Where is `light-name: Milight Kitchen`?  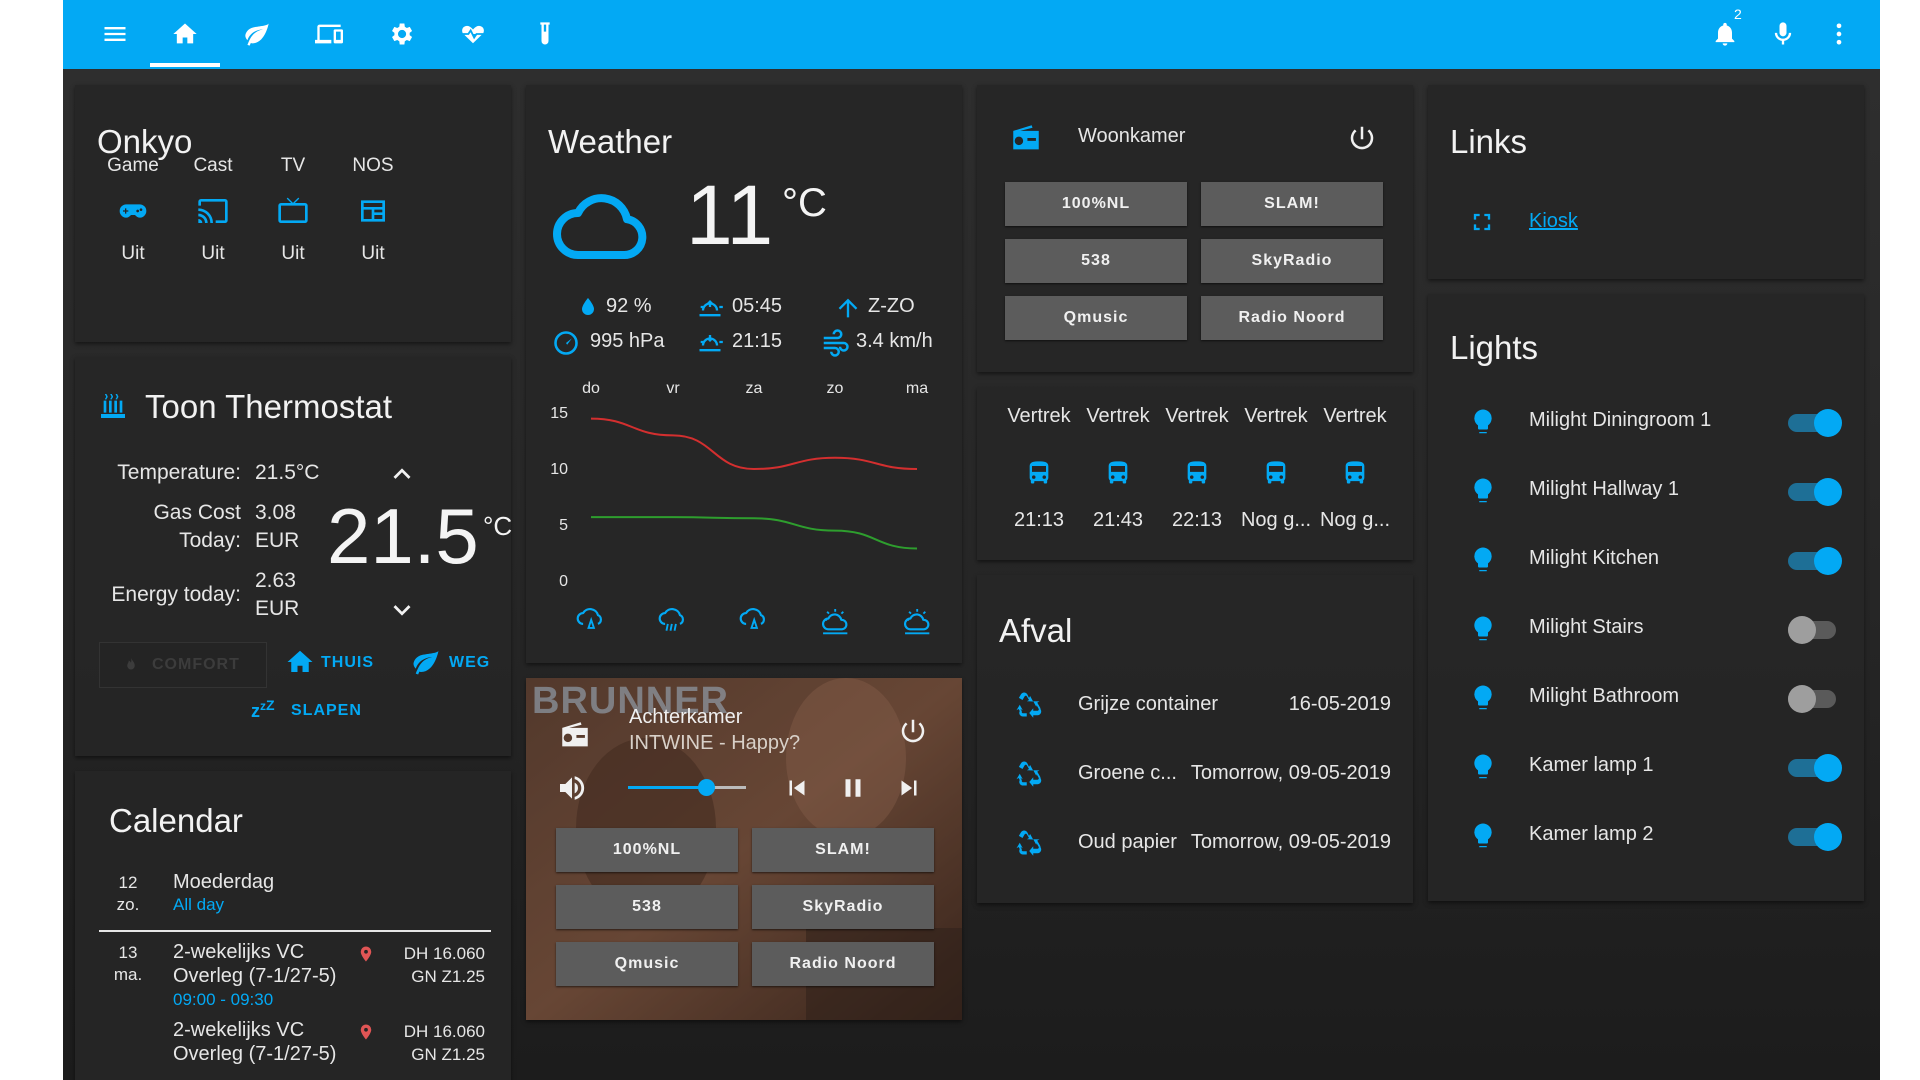
light-name: Milight Kitchen is located at coordinates (1594, 558).